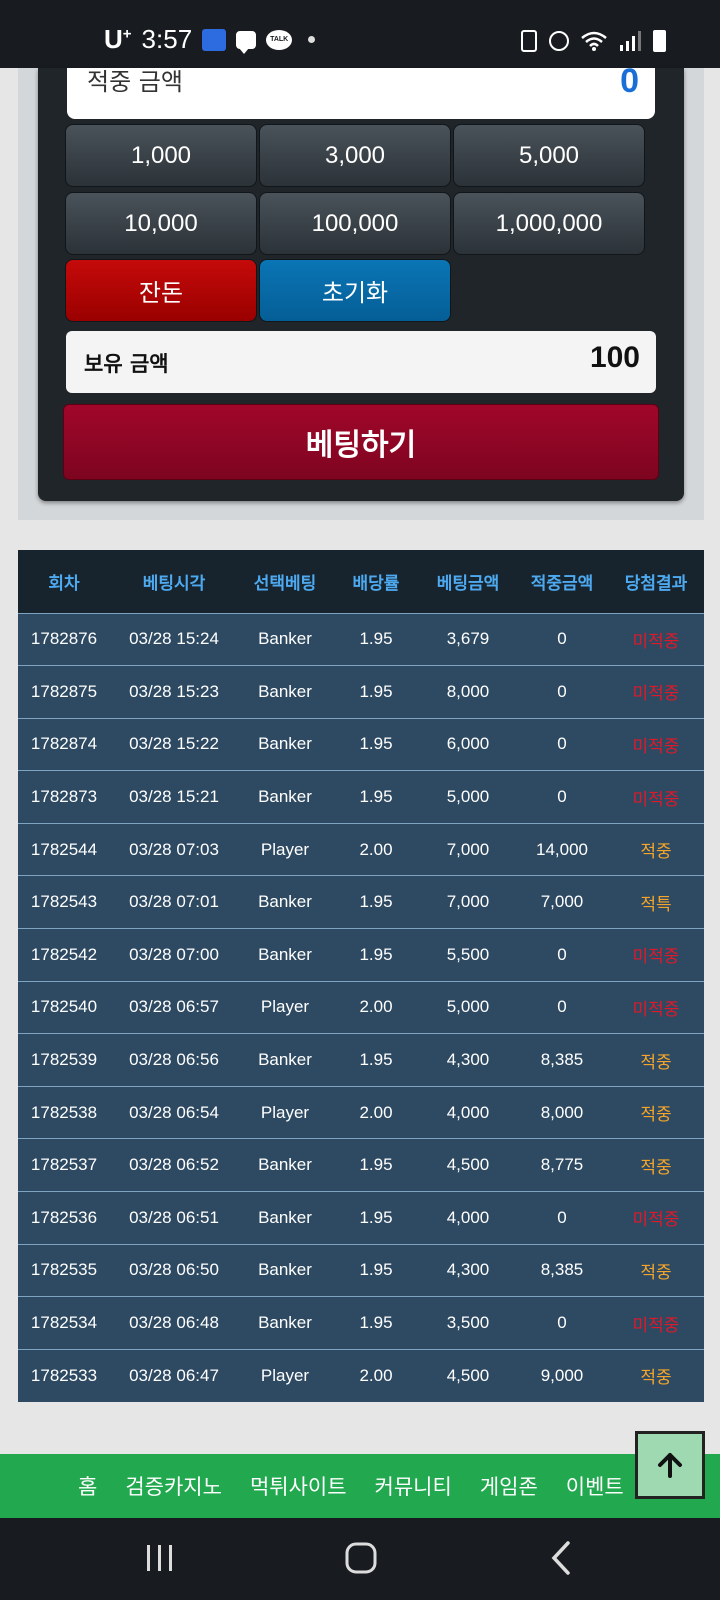 The width and height of the screenshot is (720, 1600). Describe the element at coordinates (361, 955) in the screenshot. I see `table-row: 1782542 03/28 07:00 Banker 1.95 5,500 0 미적중` at that location.